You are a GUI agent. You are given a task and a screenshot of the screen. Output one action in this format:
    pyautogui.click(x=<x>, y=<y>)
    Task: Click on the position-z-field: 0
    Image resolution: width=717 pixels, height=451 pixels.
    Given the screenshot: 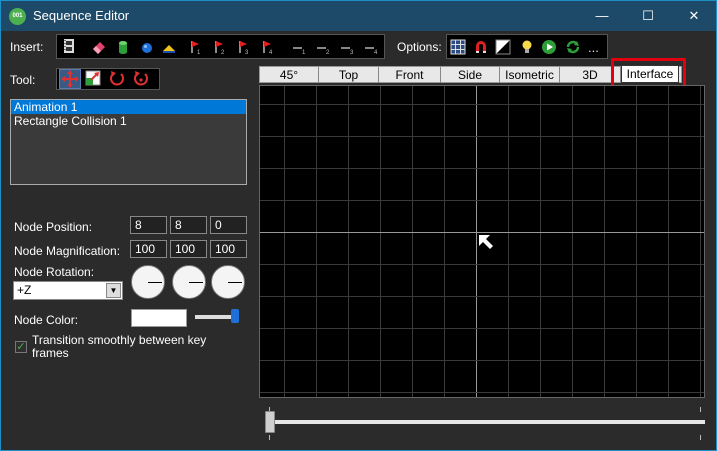 What is the action you would take?
    pyautogui.click(x=228, y=225)
    